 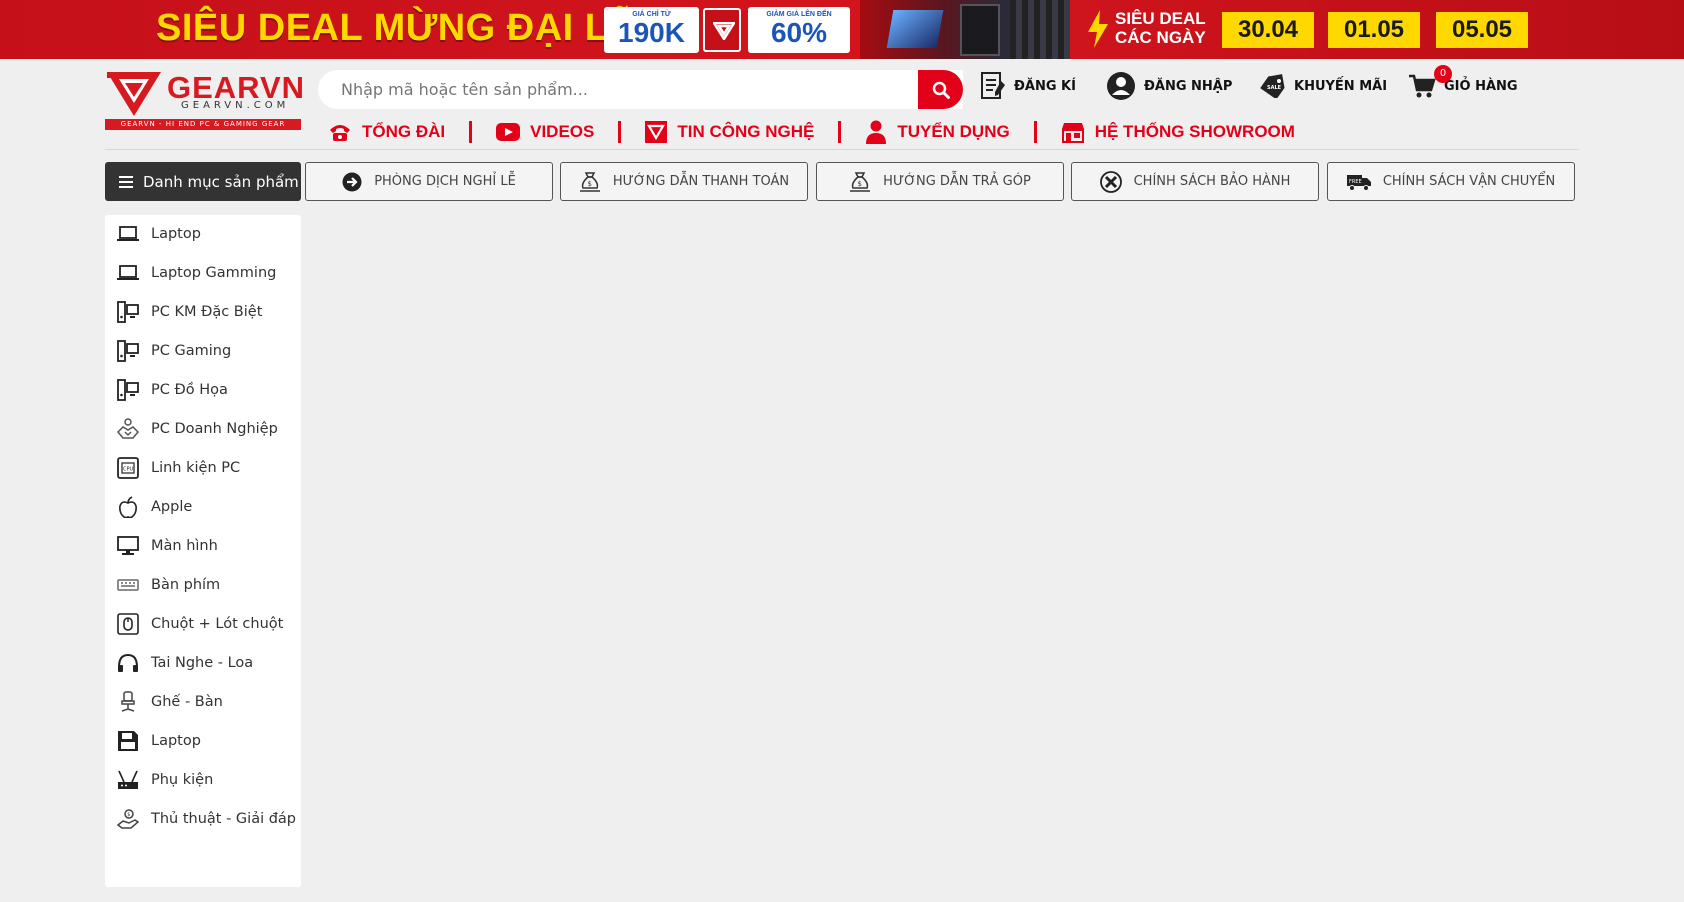 I want to click on promotions-link: SALE KHUYẾN MÃI, so click(x=1322, y=86).